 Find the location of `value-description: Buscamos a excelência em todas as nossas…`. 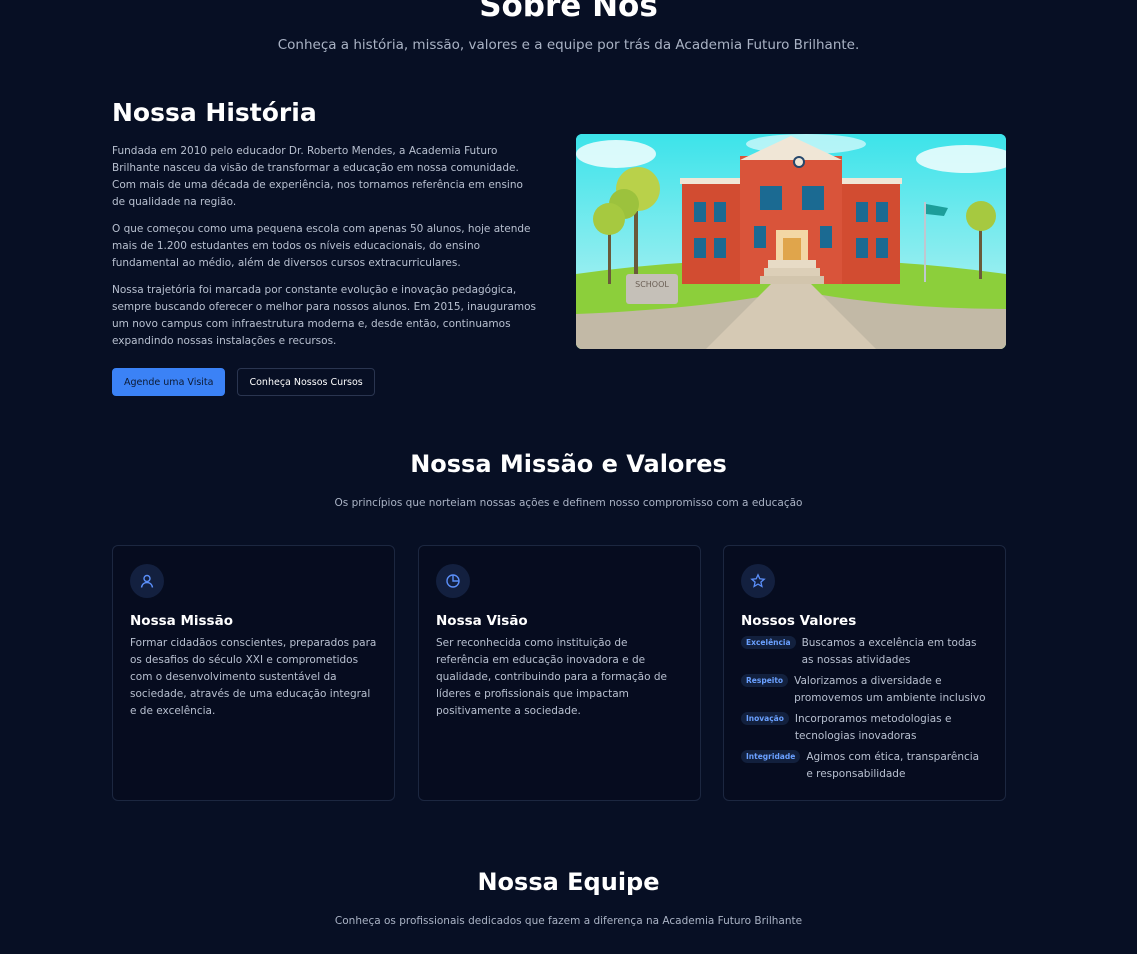

value-description: Buscamos a excelência em todas as nossas… is located at coordinates (889, 651).